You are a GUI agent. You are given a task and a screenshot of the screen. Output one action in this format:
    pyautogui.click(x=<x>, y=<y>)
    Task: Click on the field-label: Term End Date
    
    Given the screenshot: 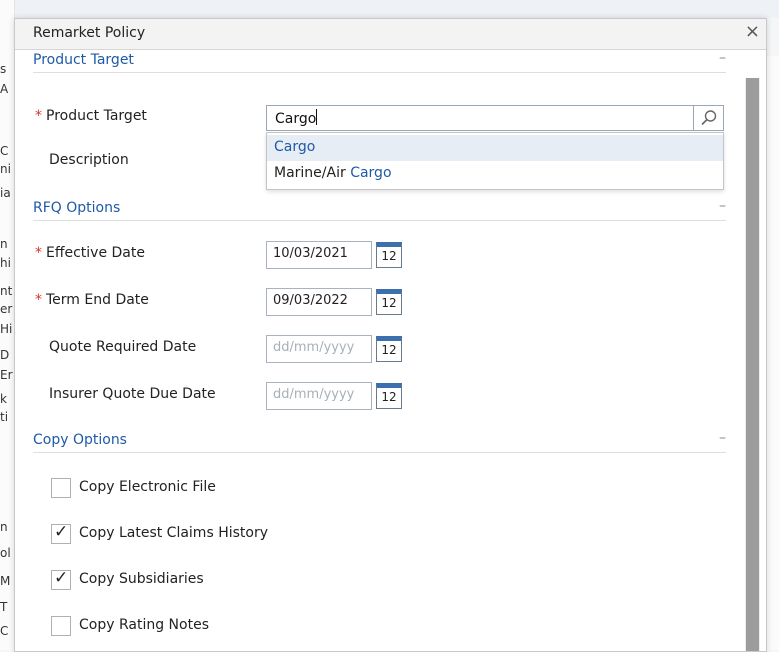 What is the action you would take?
    pyautogui.click(x=97, y=300)
    